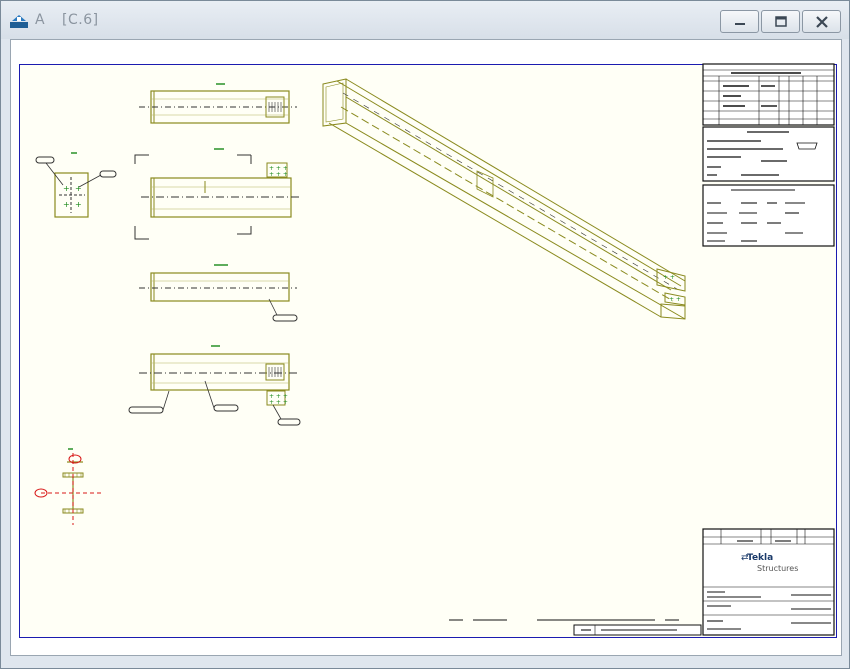  What do you see at coordinates (768, 215) in the screenshot?
I see `table-revisions` at bounding box center [768, 215].